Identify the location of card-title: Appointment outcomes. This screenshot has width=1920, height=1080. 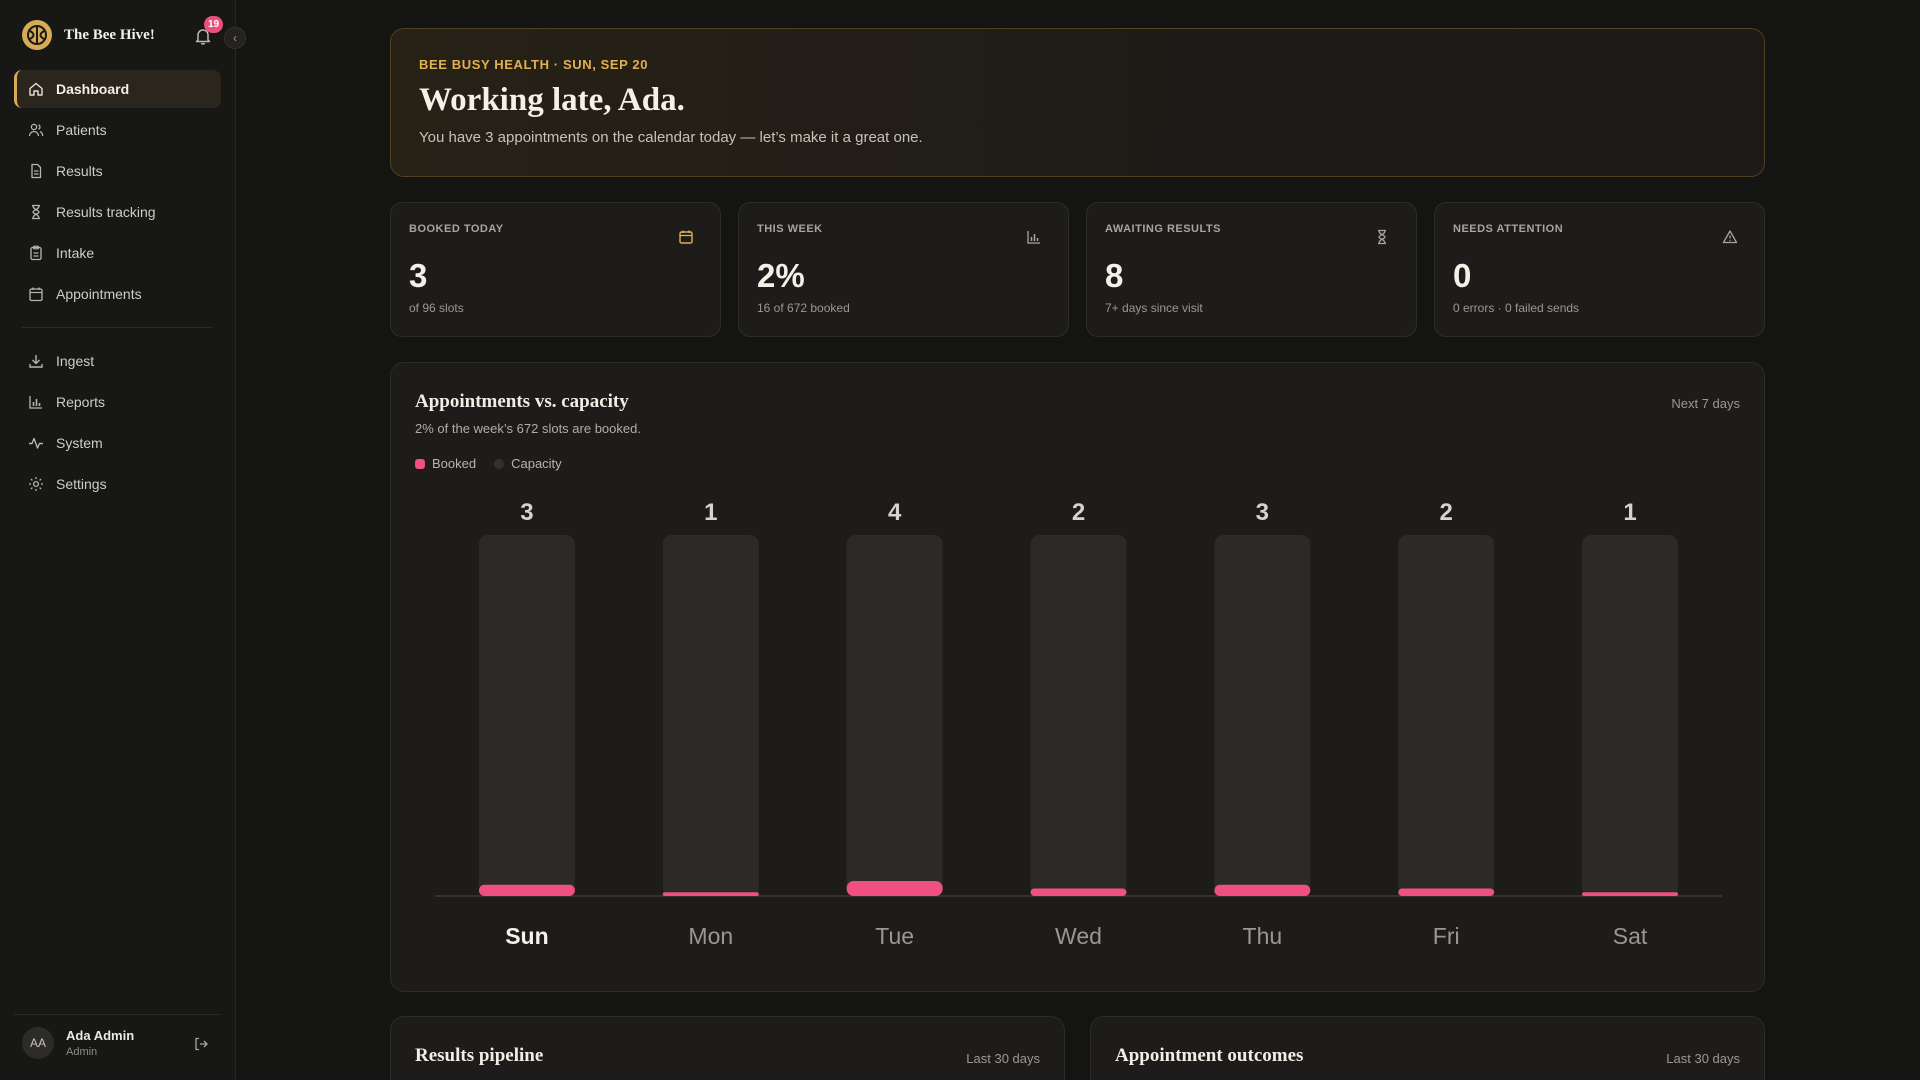
(1209, 1055).